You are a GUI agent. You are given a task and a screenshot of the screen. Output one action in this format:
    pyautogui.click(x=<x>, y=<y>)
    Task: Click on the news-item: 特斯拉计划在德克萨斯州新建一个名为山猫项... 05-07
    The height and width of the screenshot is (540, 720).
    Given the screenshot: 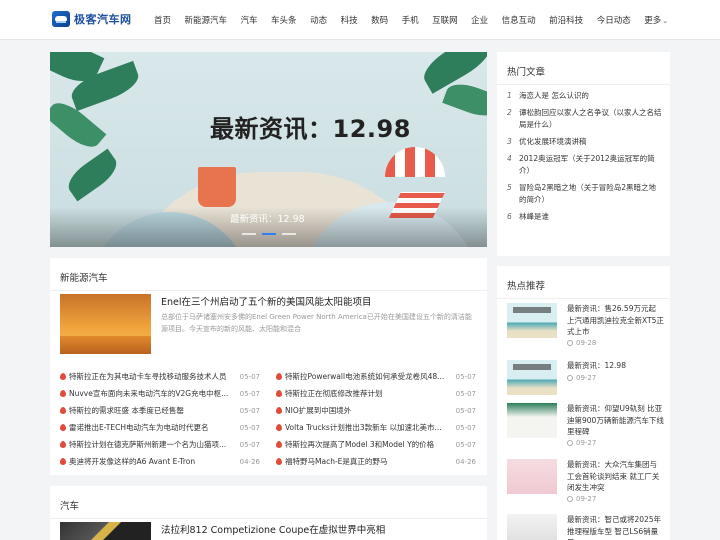 What is the action you would take?
    pyautogui.click(x=160, y=444)
    